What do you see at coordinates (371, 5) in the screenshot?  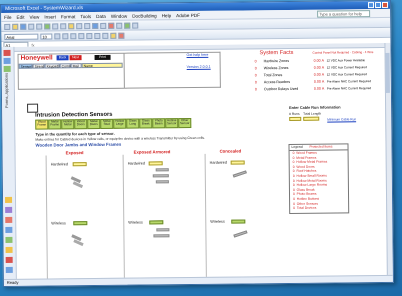 I see `minimize-button` at bounding box center [371, 5].